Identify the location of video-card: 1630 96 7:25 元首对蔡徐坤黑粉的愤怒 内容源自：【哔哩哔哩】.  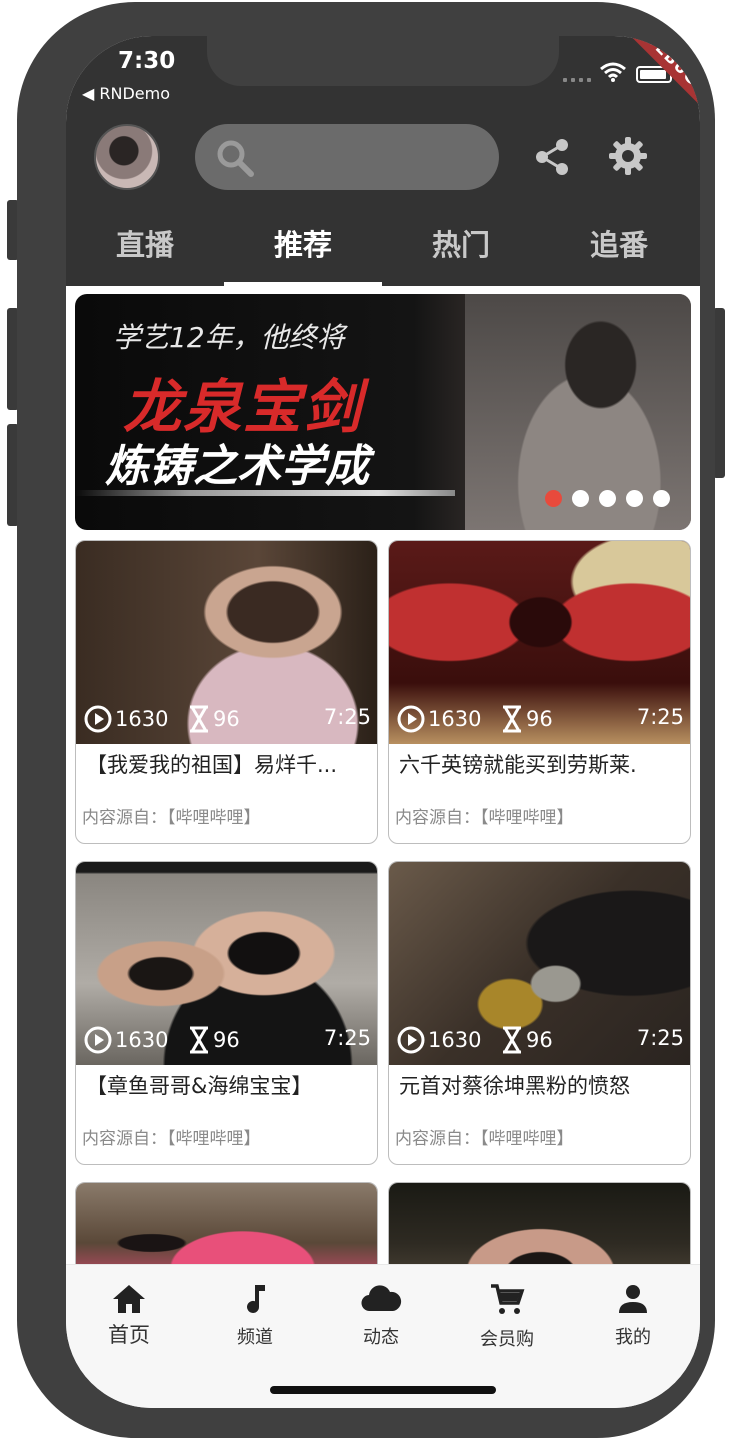
(539, 1013).